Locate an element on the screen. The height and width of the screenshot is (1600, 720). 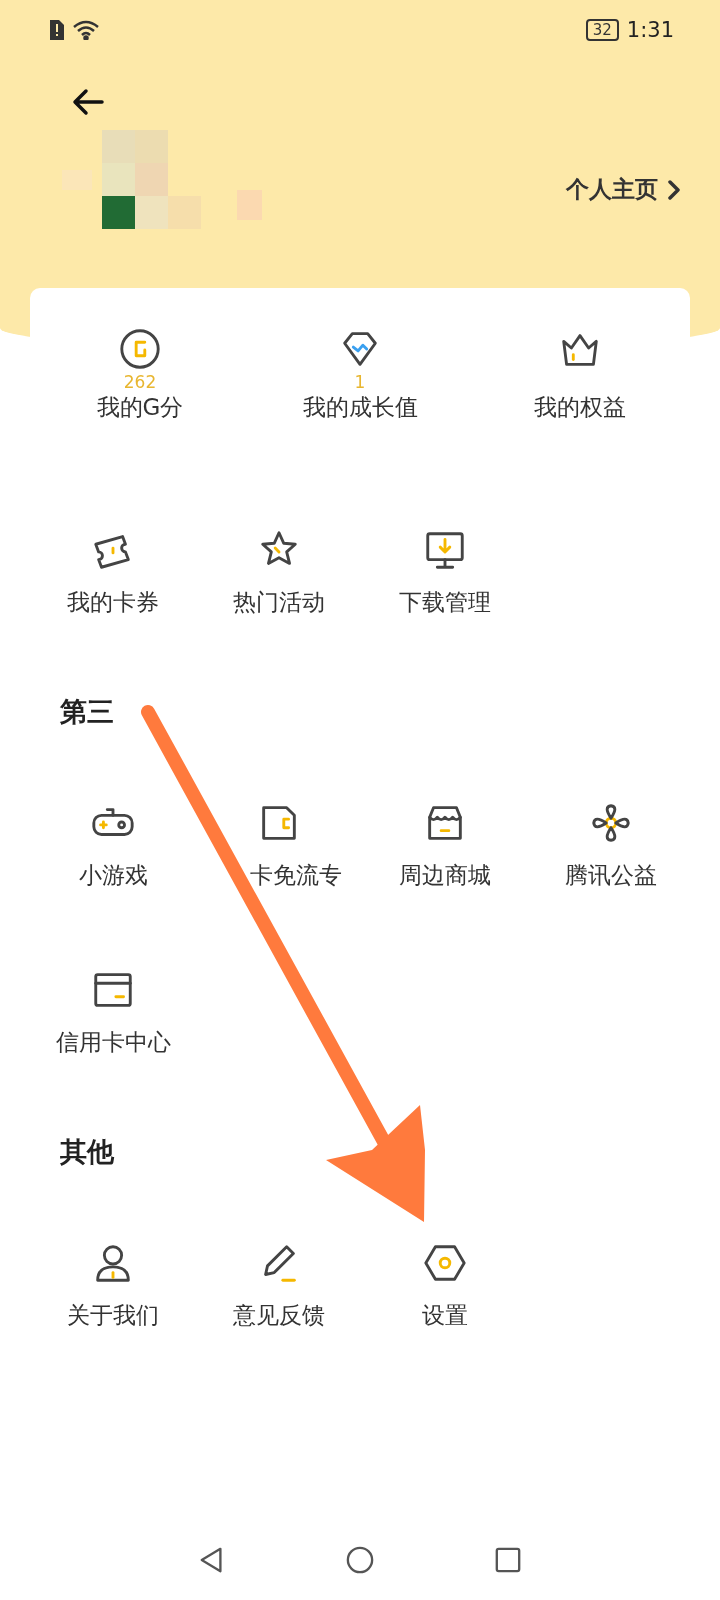
stat-item: 我的权益 is located at coordinates (580, 374).